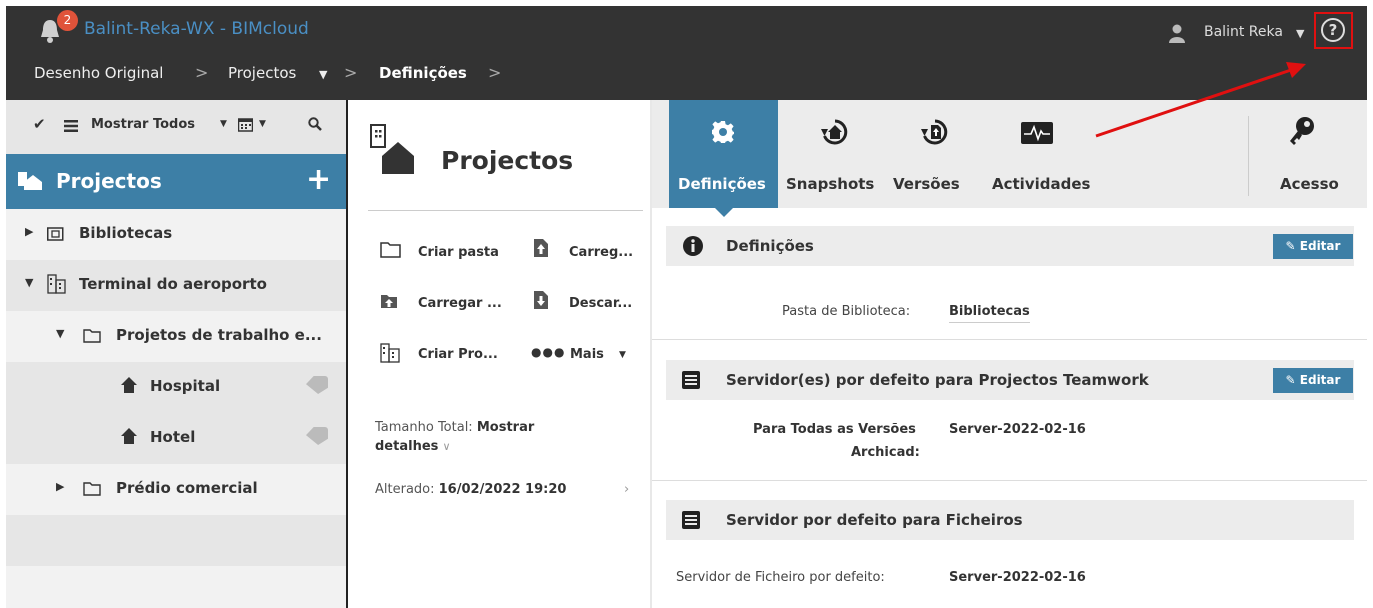 This screenshot has width=1373, height=608. What do you see at coordinates (423, 73) in the screenshot?
I see `breadcrumb-definicoes: Definições` at bounding box center [423, 73].